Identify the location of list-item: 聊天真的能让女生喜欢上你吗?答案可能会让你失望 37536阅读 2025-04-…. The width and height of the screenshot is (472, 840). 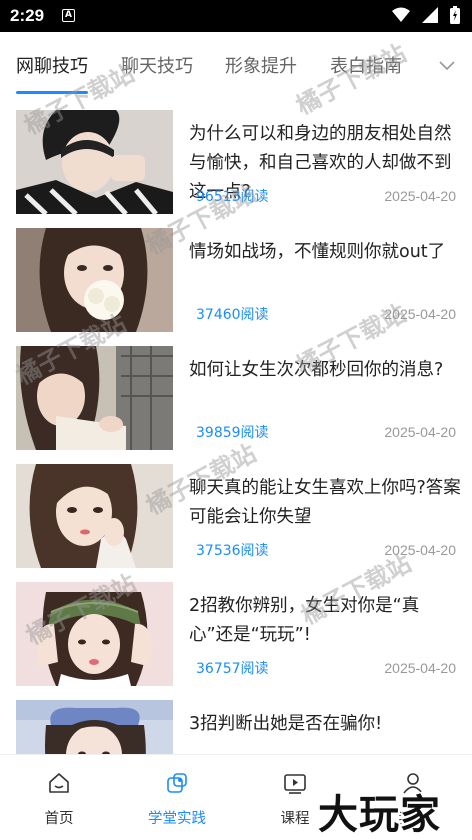
(236, 509).